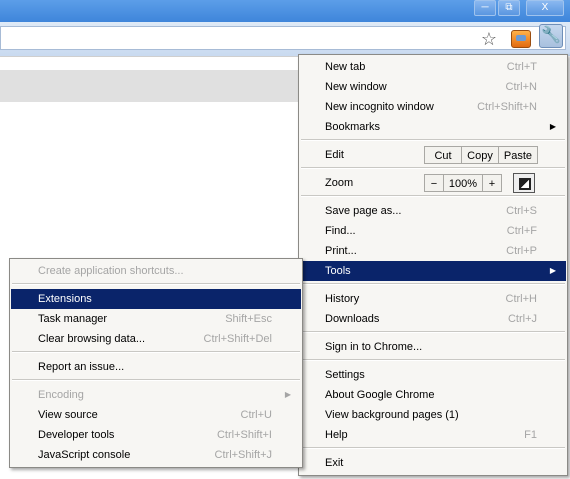 The width and height of the screenshot is (570, 479). What do you see at coordinates (433, 435) in the screenshot?
I see `menu-item-help: Help F1` at bounding box center [433, 435].